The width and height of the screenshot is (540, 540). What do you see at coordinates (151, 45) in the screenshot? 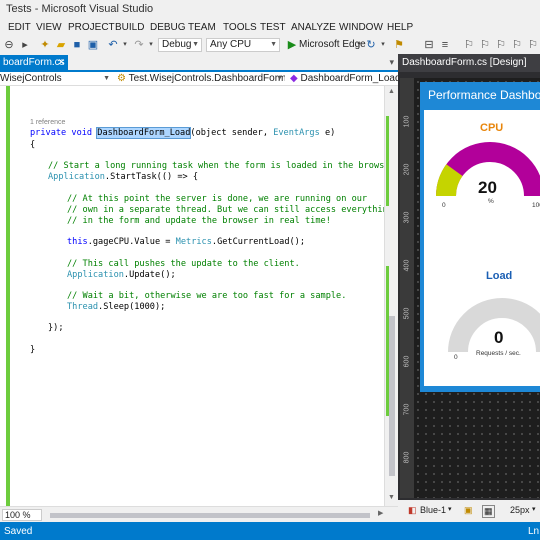
I see `redo-dropdown-icon: ▾` at bounding box center [151, 45].